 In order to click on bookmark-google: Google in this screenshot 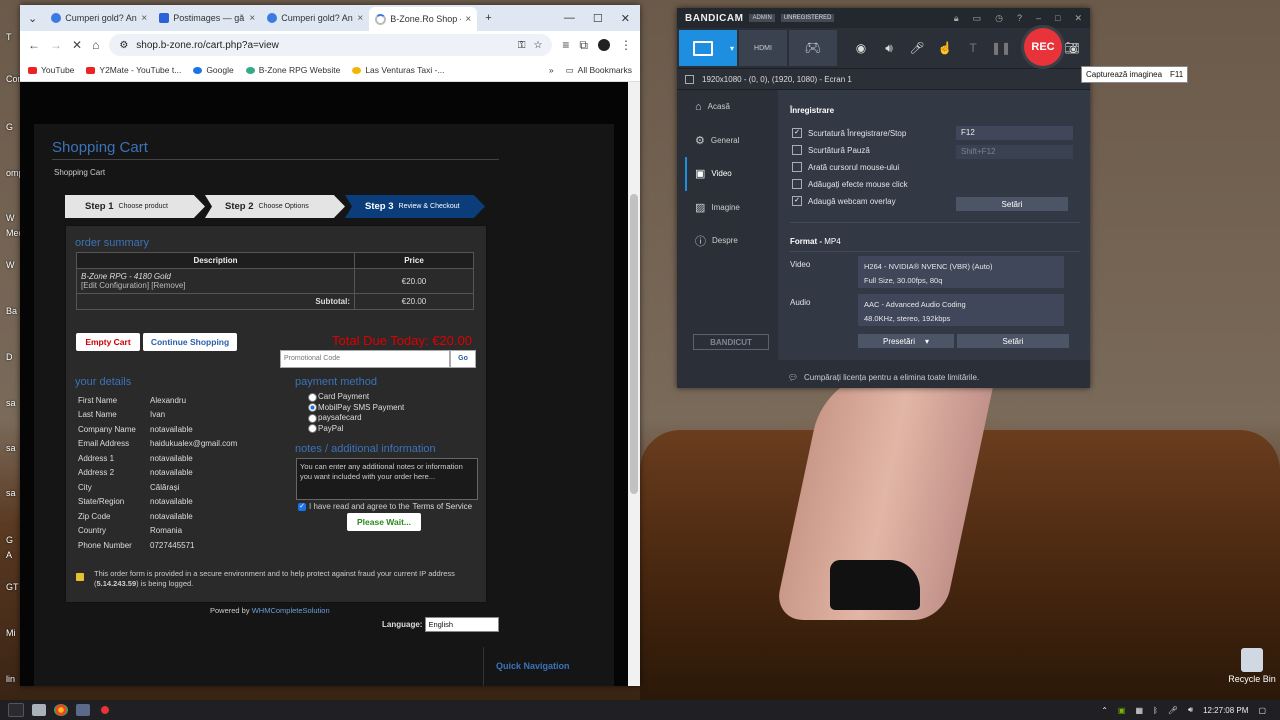, I will do `click(213, 70)`.